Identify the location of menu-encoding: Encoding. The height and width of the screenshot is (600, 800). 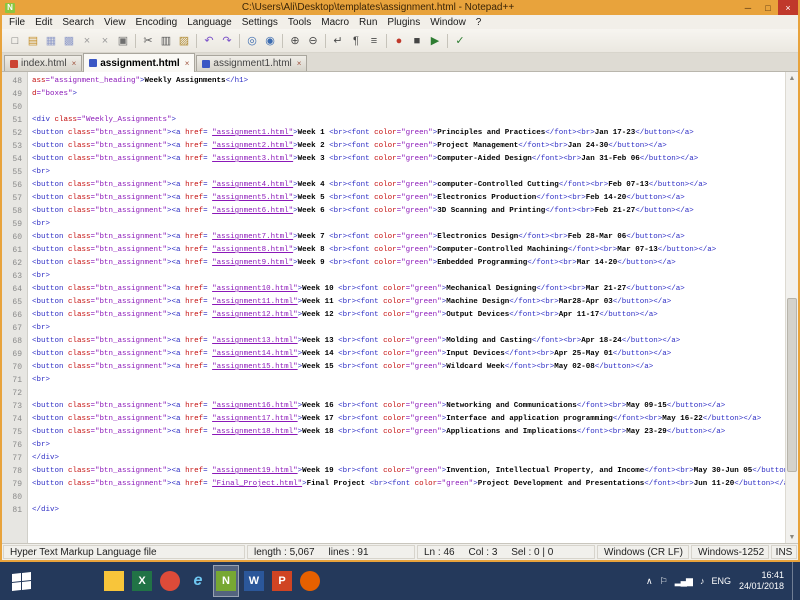
(157, 22).